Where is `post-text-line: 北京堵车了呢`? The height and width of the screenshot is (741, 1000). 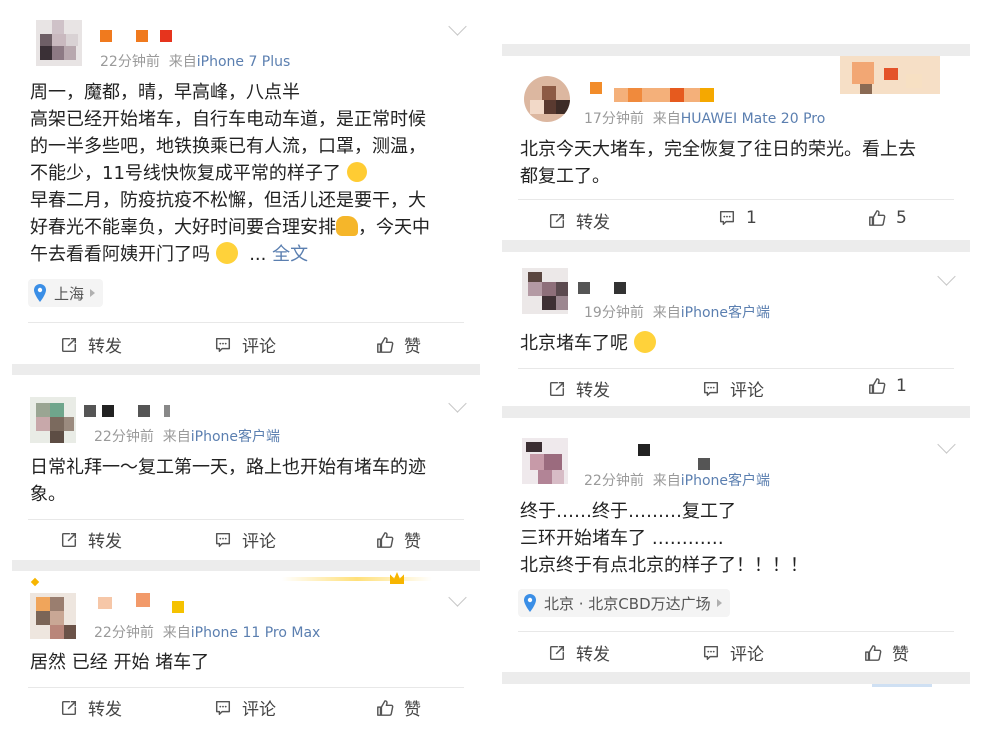
post-text-line: 北京堵车了呢 is located at coordinates (740, 343).